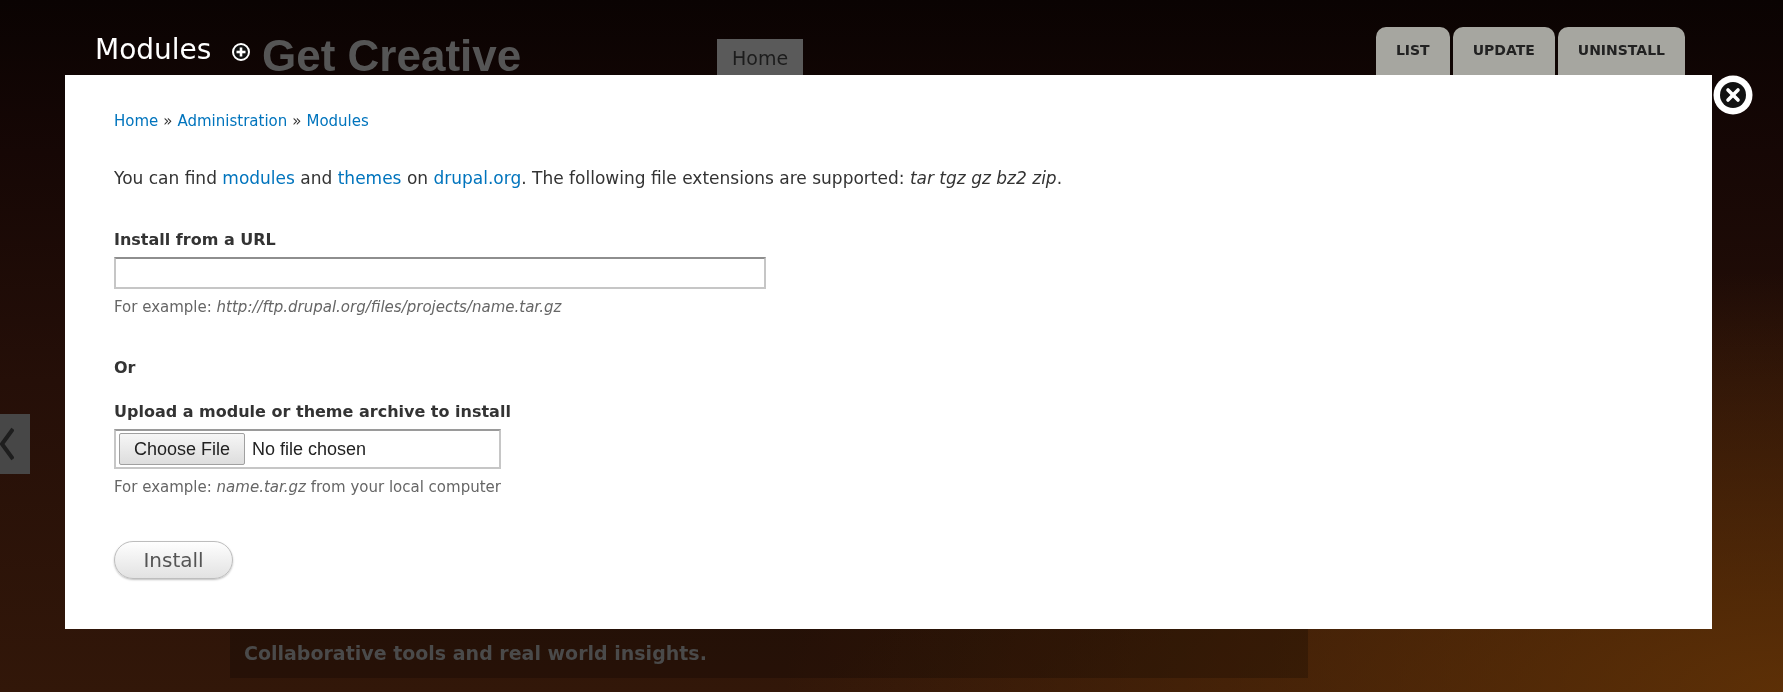  I want to click on file-upload-field: Choose File No file chosen, so click(307, 449).